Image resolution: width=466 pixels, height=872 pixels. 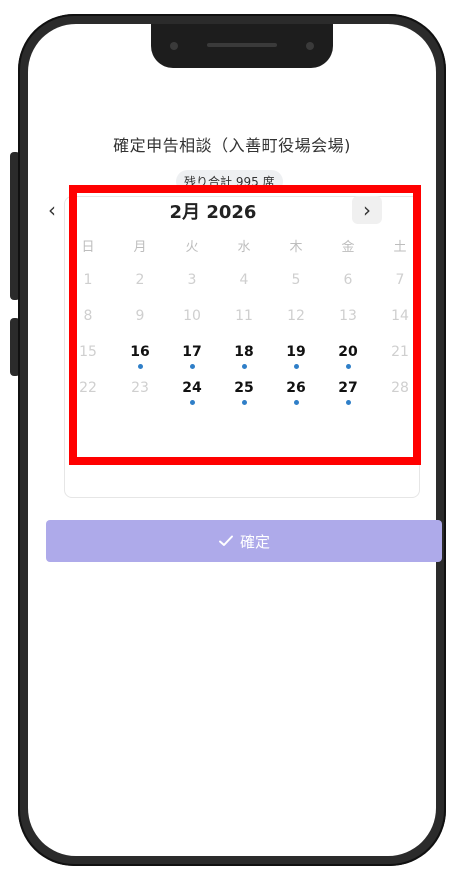 I want to click on weekday-sat: 土, so click(x=400, y=247).